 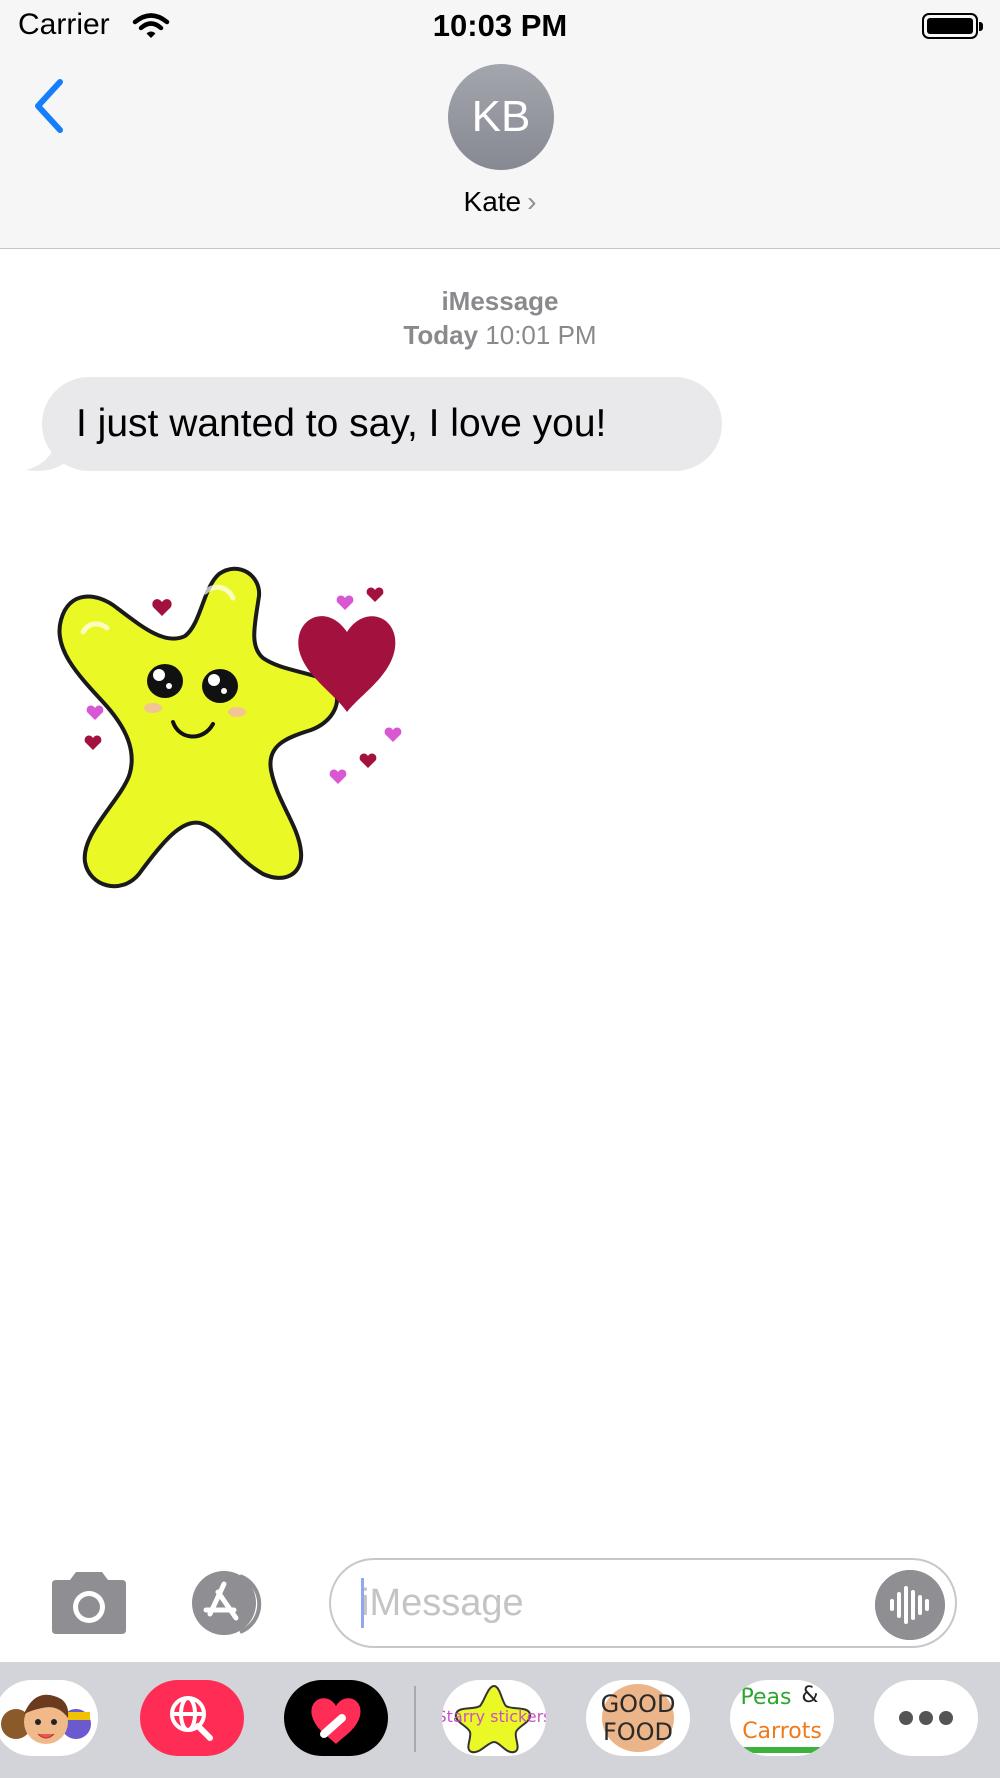 I want to click on image-search-app-button, so click(x=192, y=1718).